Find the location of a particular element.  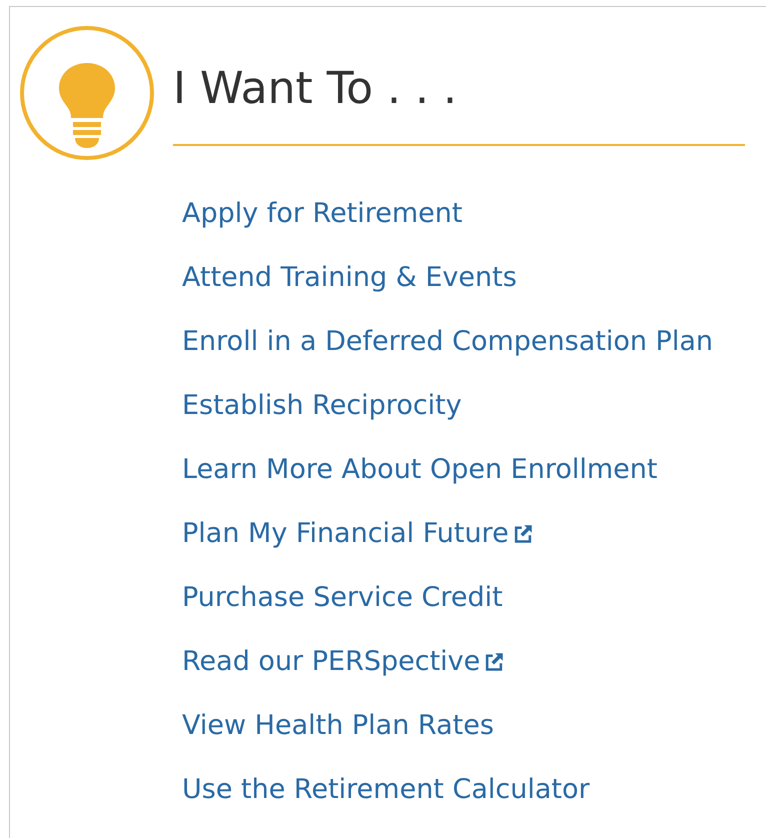

link: View Health Plan Rates is located at coordinates (338, 725).